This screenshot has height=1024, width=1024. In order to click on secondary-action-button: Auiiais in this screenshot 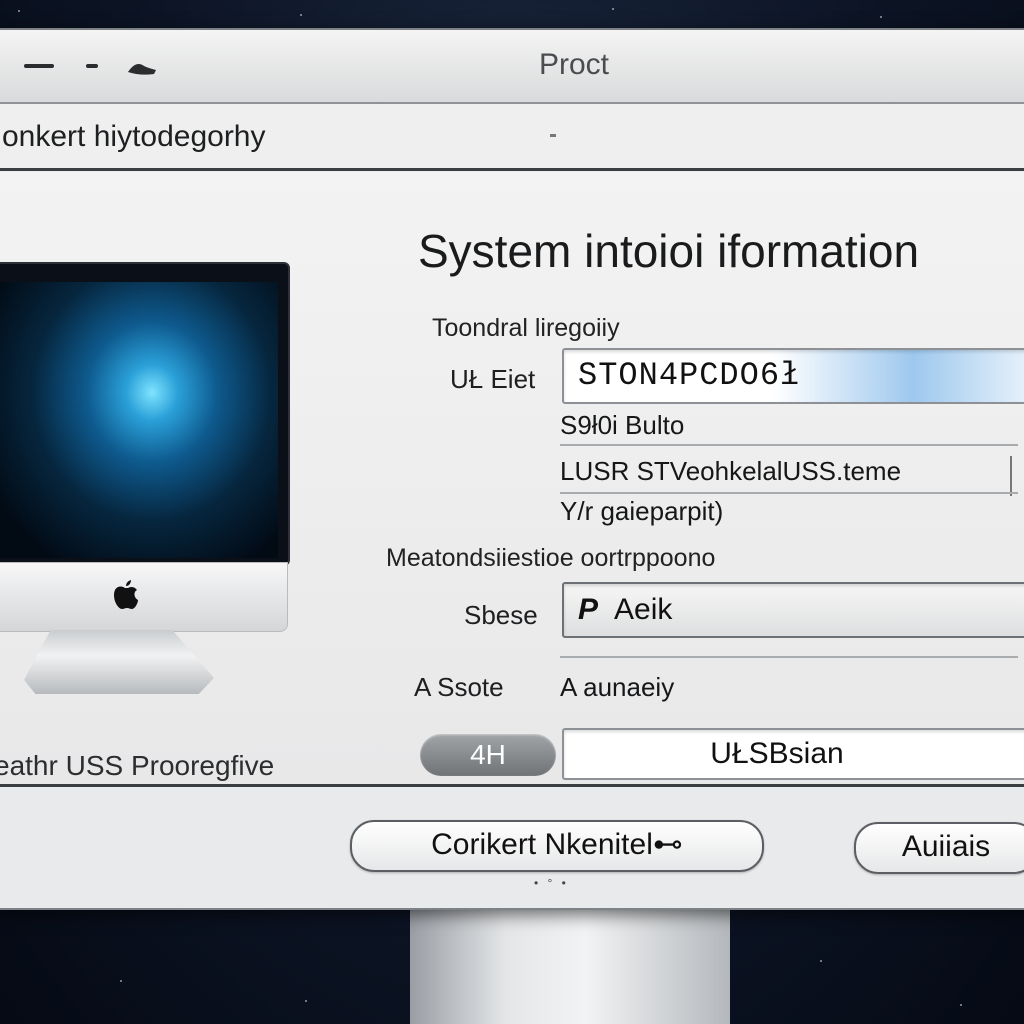, I will do `click(939, 848)`.